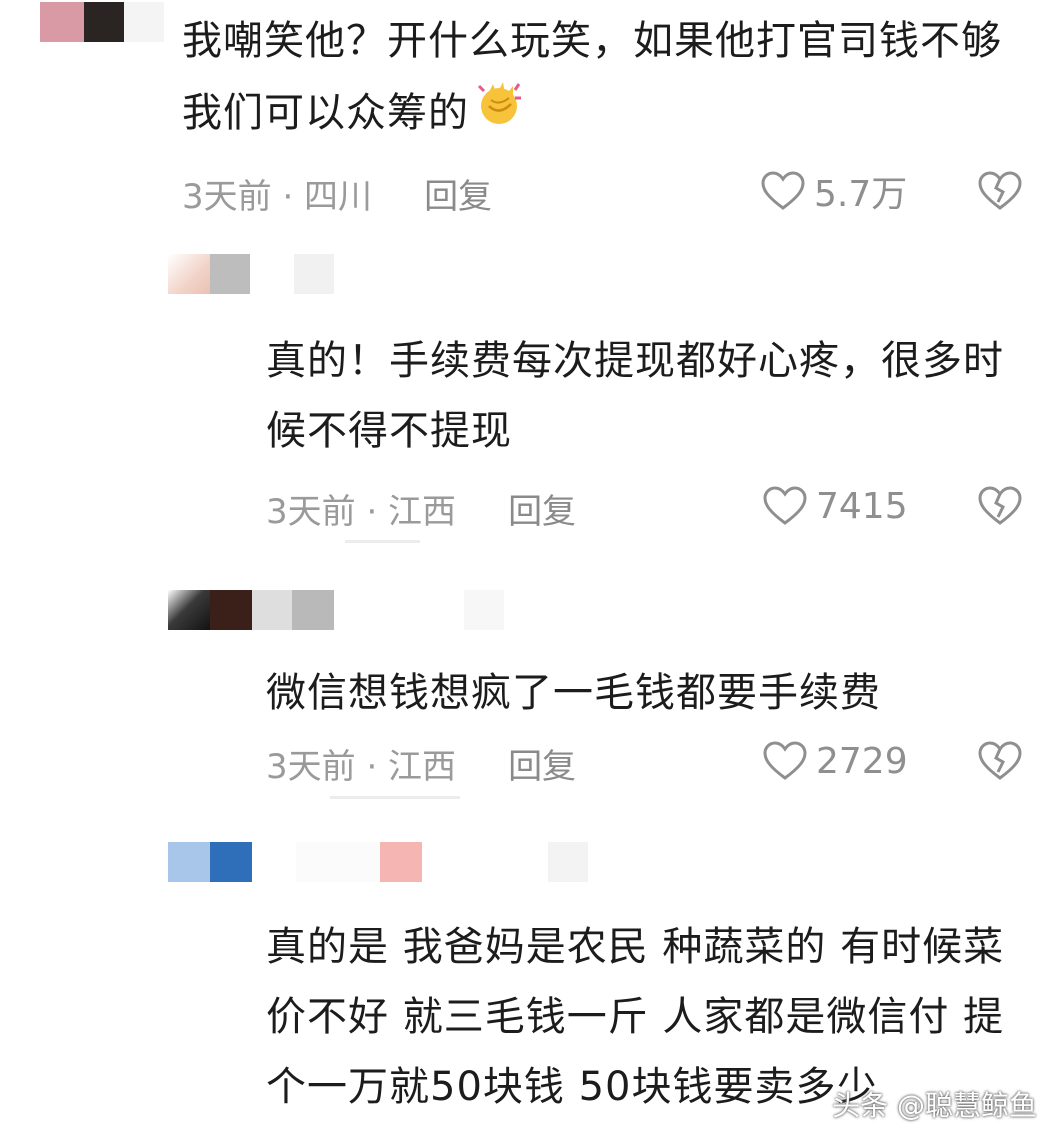  I want to click on watermark: 头条 @聪慧鲸鱼, so click(934, 1105).